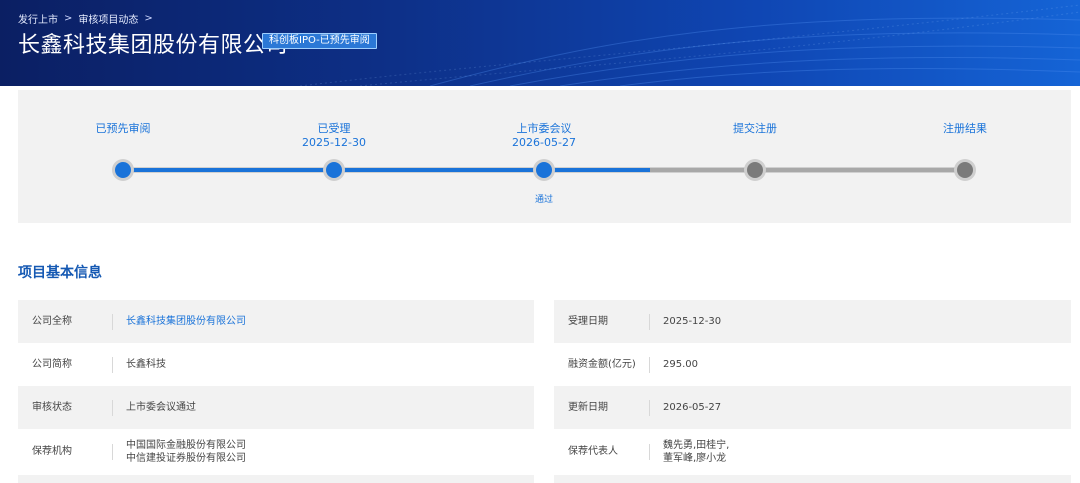 This screenshot has width=1080, height=483. Describe the element at coordinates (65, 407) in the screenshot. I see `info-label: 审核状态` at that location.